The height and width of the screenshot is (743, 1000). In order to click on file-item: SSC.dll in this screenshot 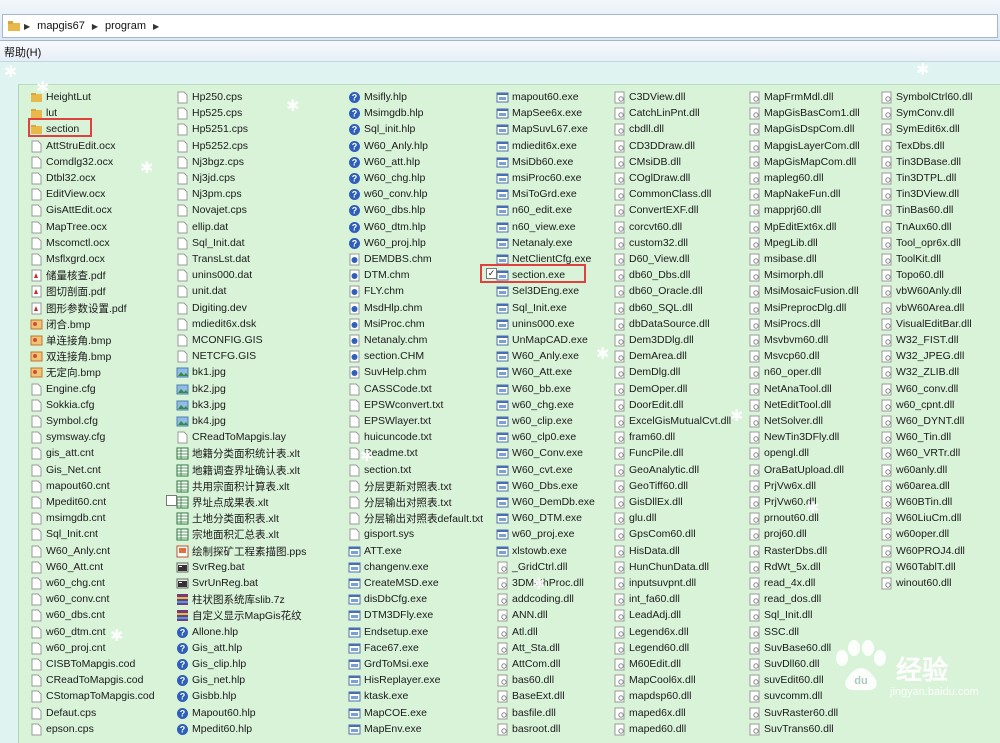, I will do `click(773, 632)`.